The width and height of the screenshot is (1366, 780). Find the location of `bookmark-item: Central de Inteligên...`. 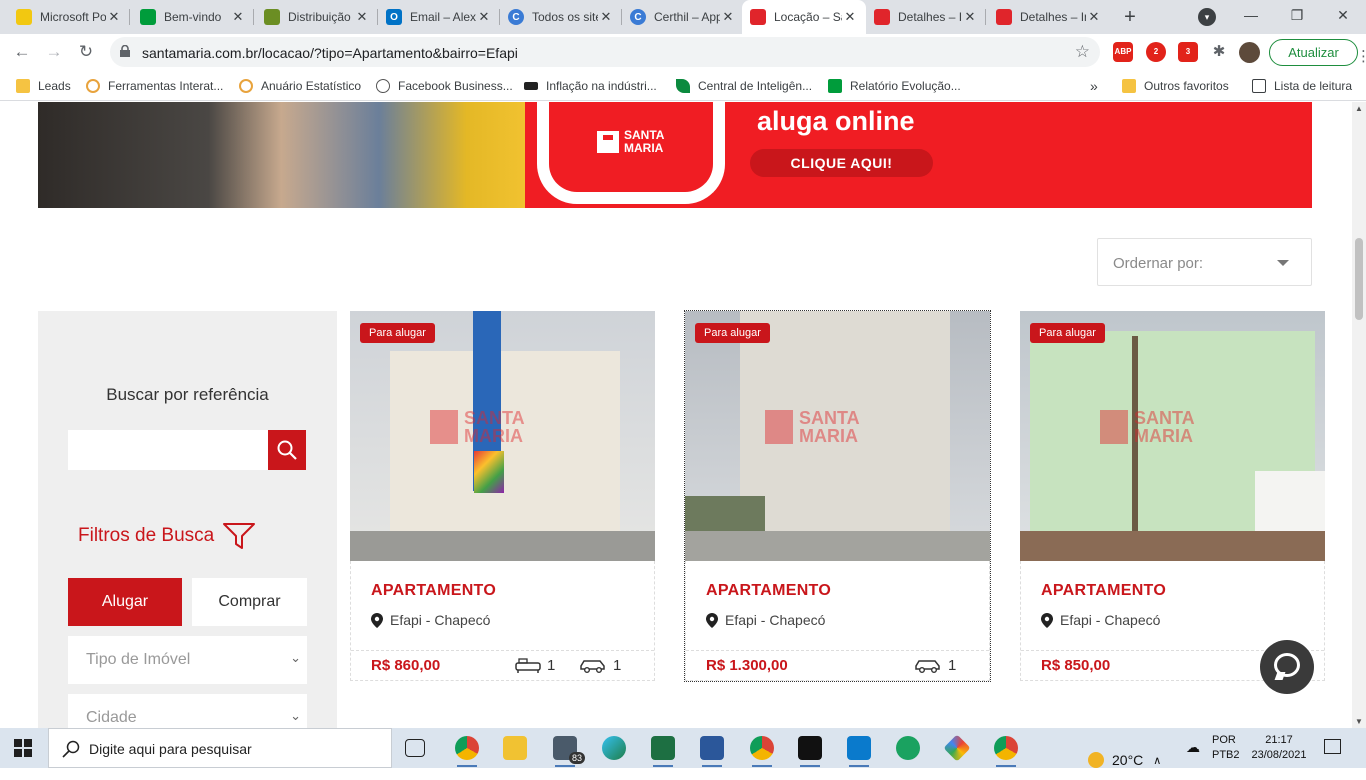

bookmark-item: Central de Inteligên... is located at coordinates (744, 86).